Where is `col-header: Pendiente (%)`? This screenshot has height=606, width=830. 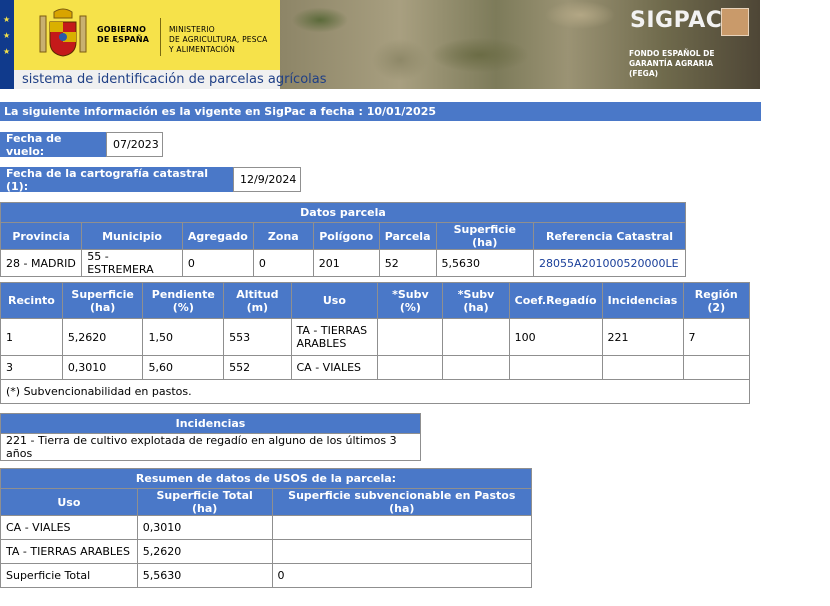
col-header: Pendiente (%) is located at coordinates (183, 300).